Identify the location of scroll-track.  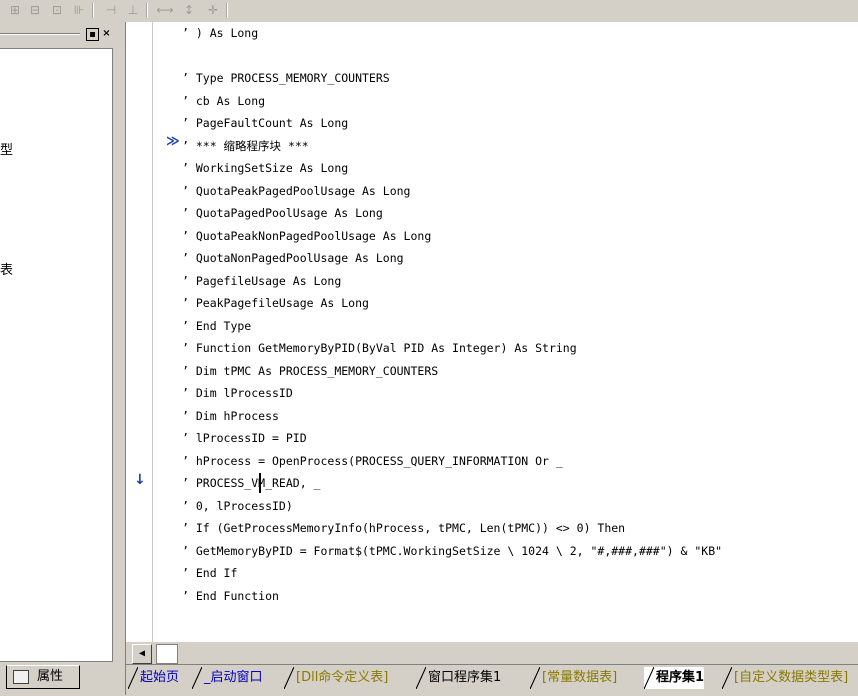
(167, 654).